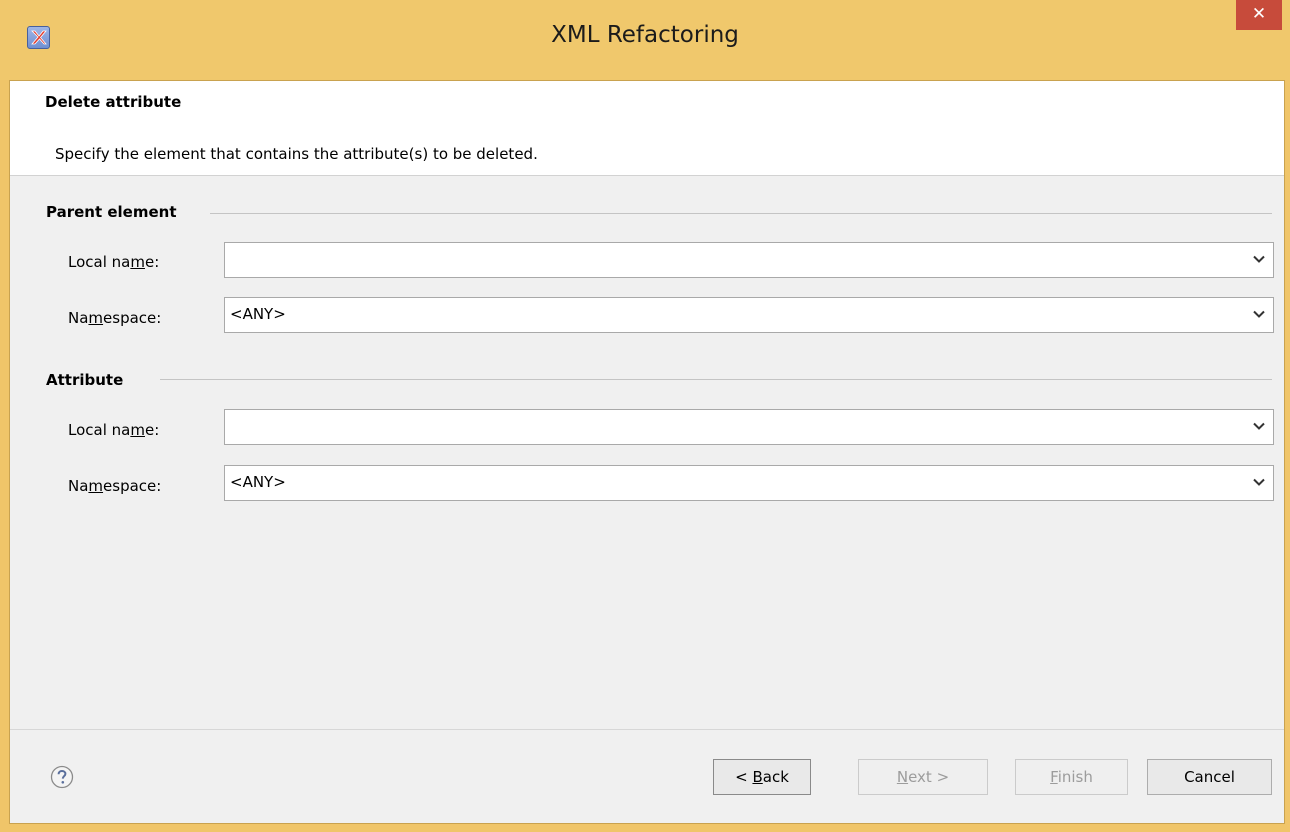  Describe the element at coordinates (1071, 777) in the screenshot. I see `finish-button: Finish` at that location.